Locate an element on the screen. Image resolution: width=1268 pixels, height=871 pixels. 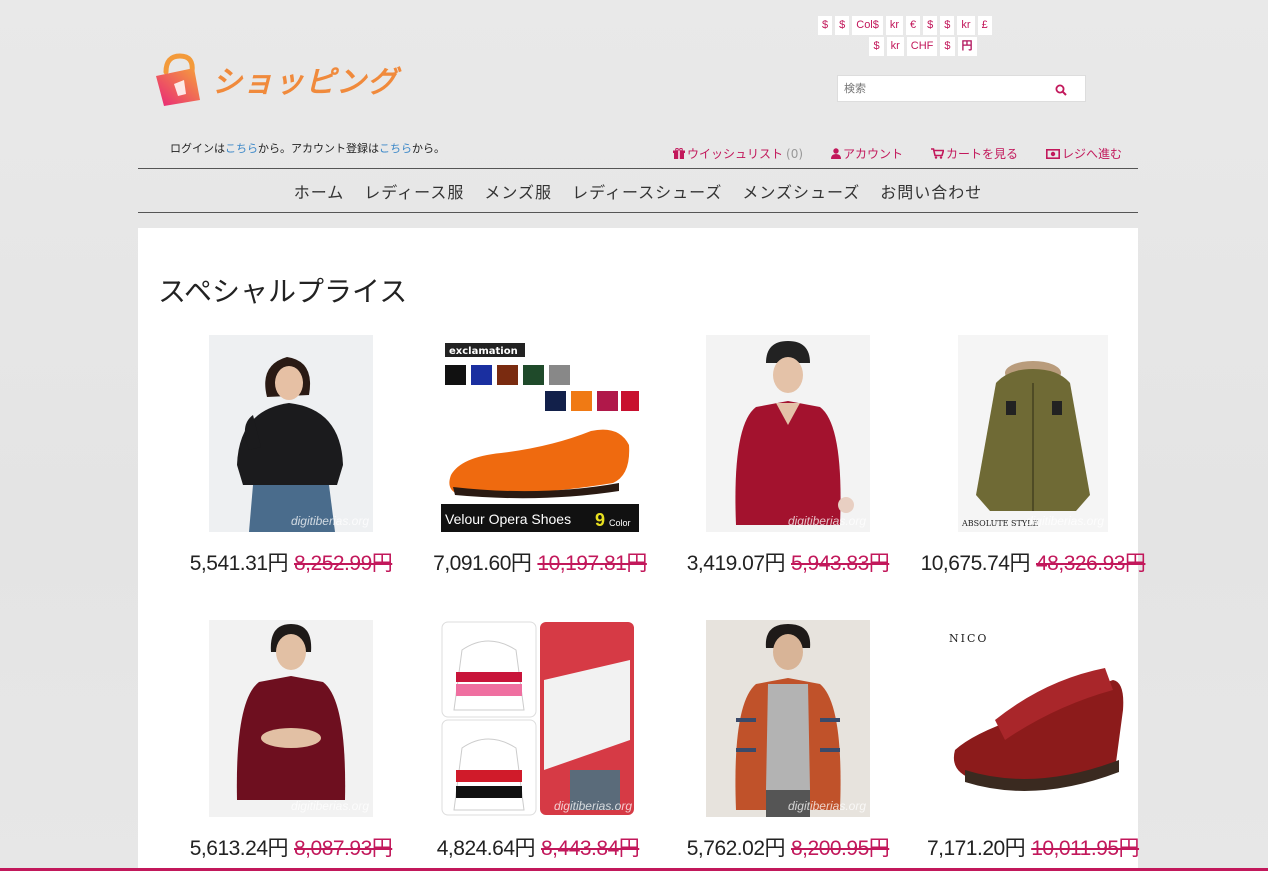
orange-opera-shoe-image: exclamation Velour Opera Shoes 9 Color is located at coordinates (540, 433).